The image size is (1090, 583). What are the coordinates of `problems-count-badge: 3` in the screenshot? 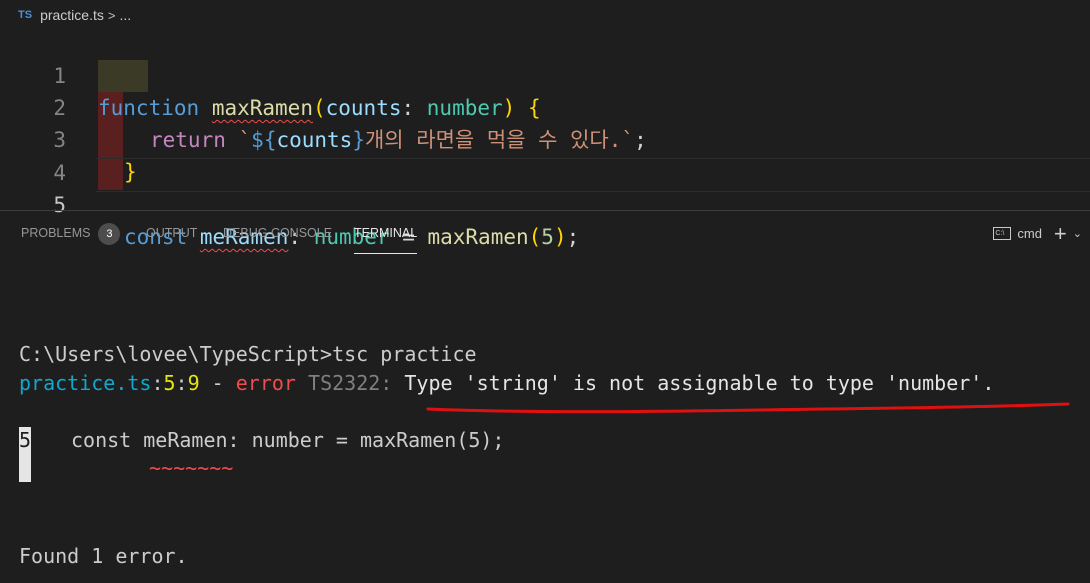 It's located at (109, 233).